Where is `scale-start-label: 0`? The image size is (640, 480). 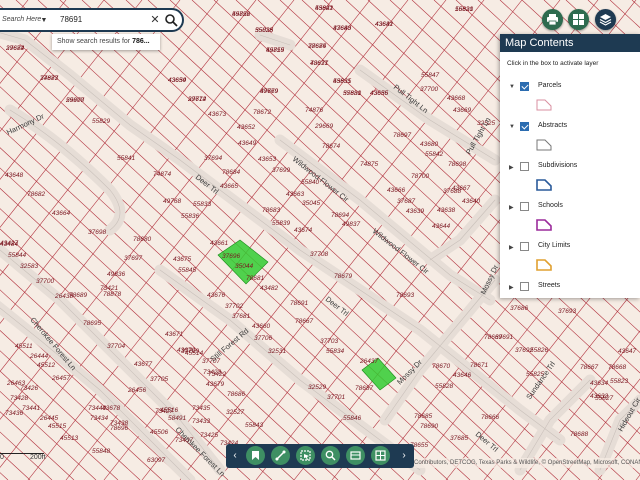 scale-start-label: 0 is located at coordinates (2, 457).